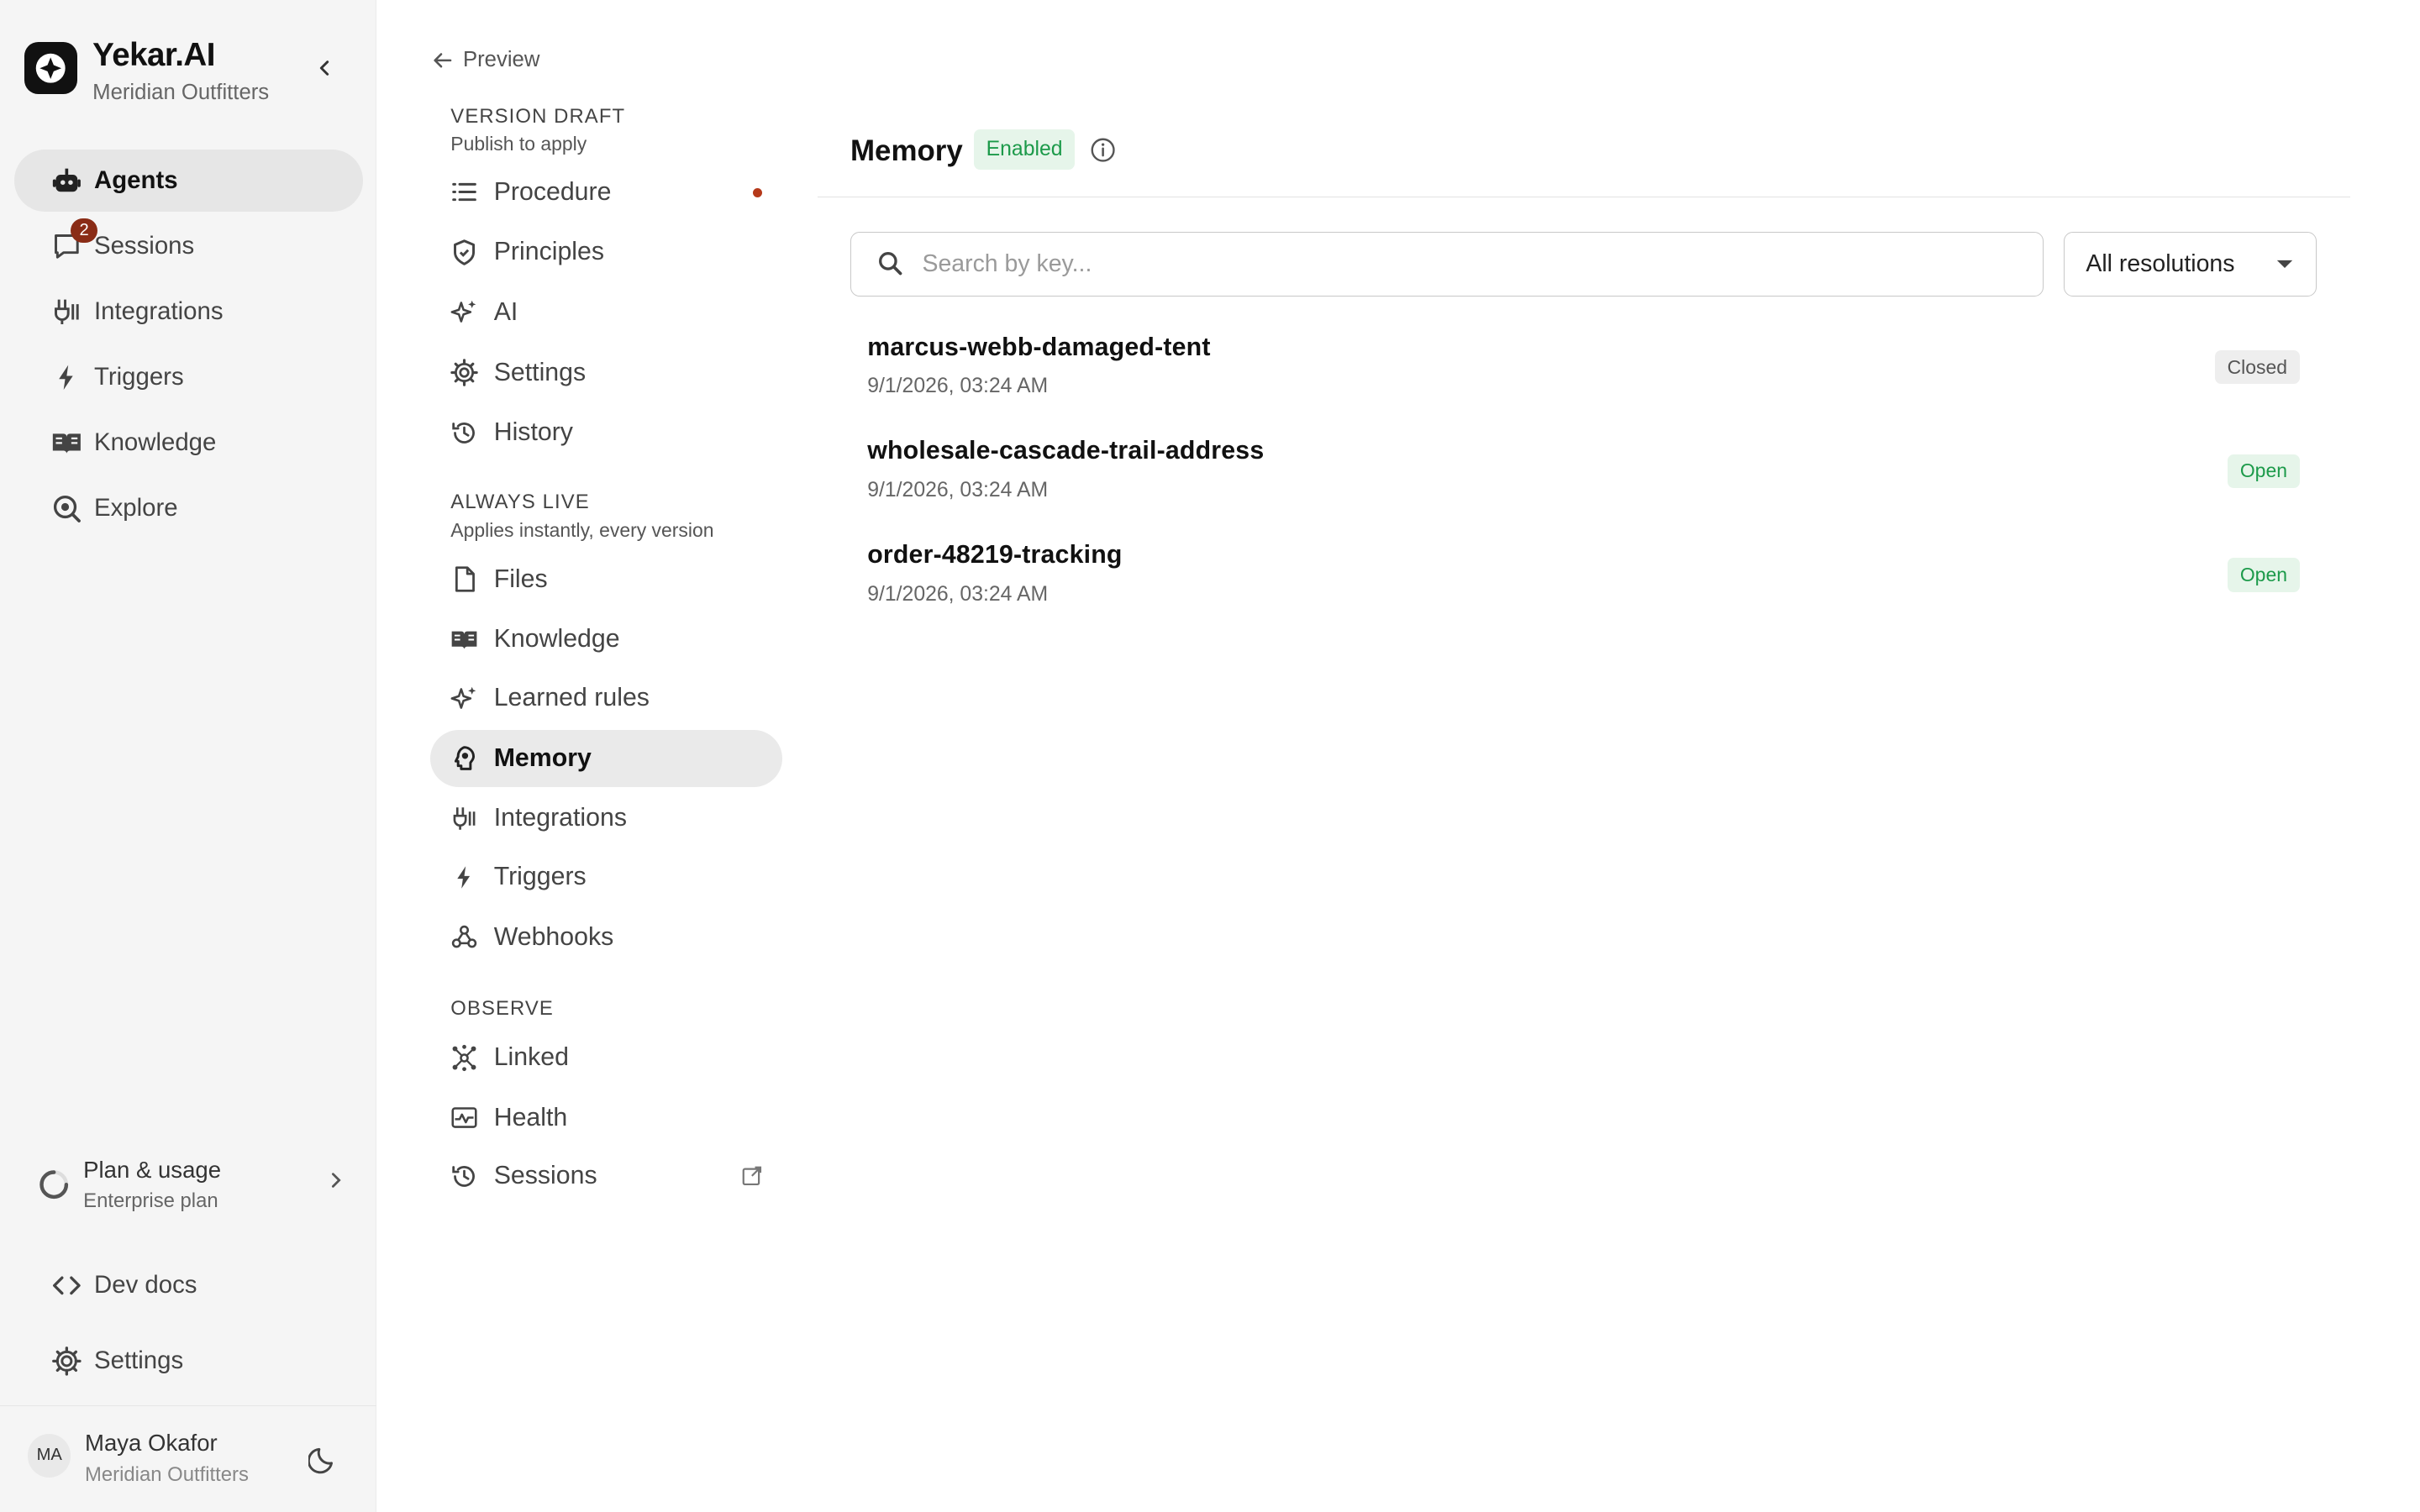 This screenshot has height=1512, width=2420. I want to click on subnav-item-ai: AI, so click(606, 312).